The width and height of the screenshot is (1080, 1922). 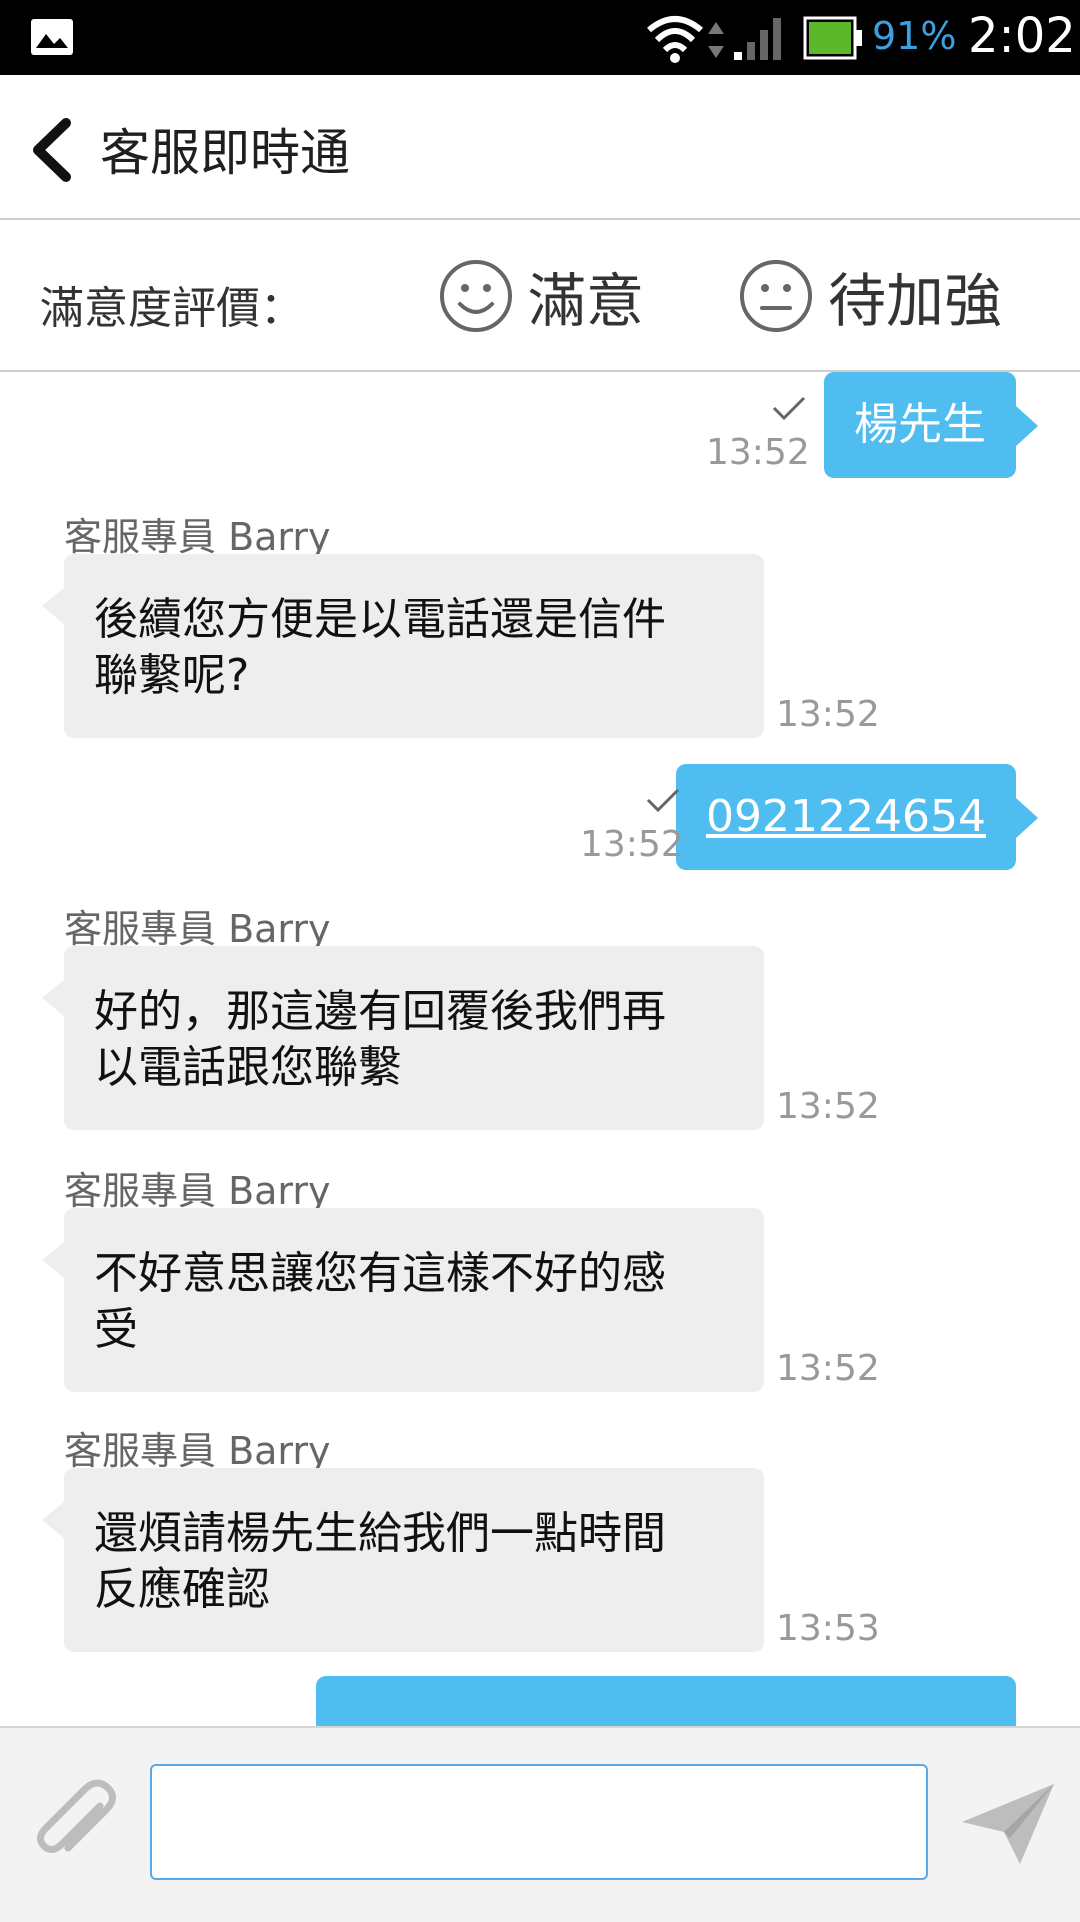 What do you see at coordinates (225, 153) in the screenshot?
I see `page-title: 客服即時通` at bounding box center [225, 153].